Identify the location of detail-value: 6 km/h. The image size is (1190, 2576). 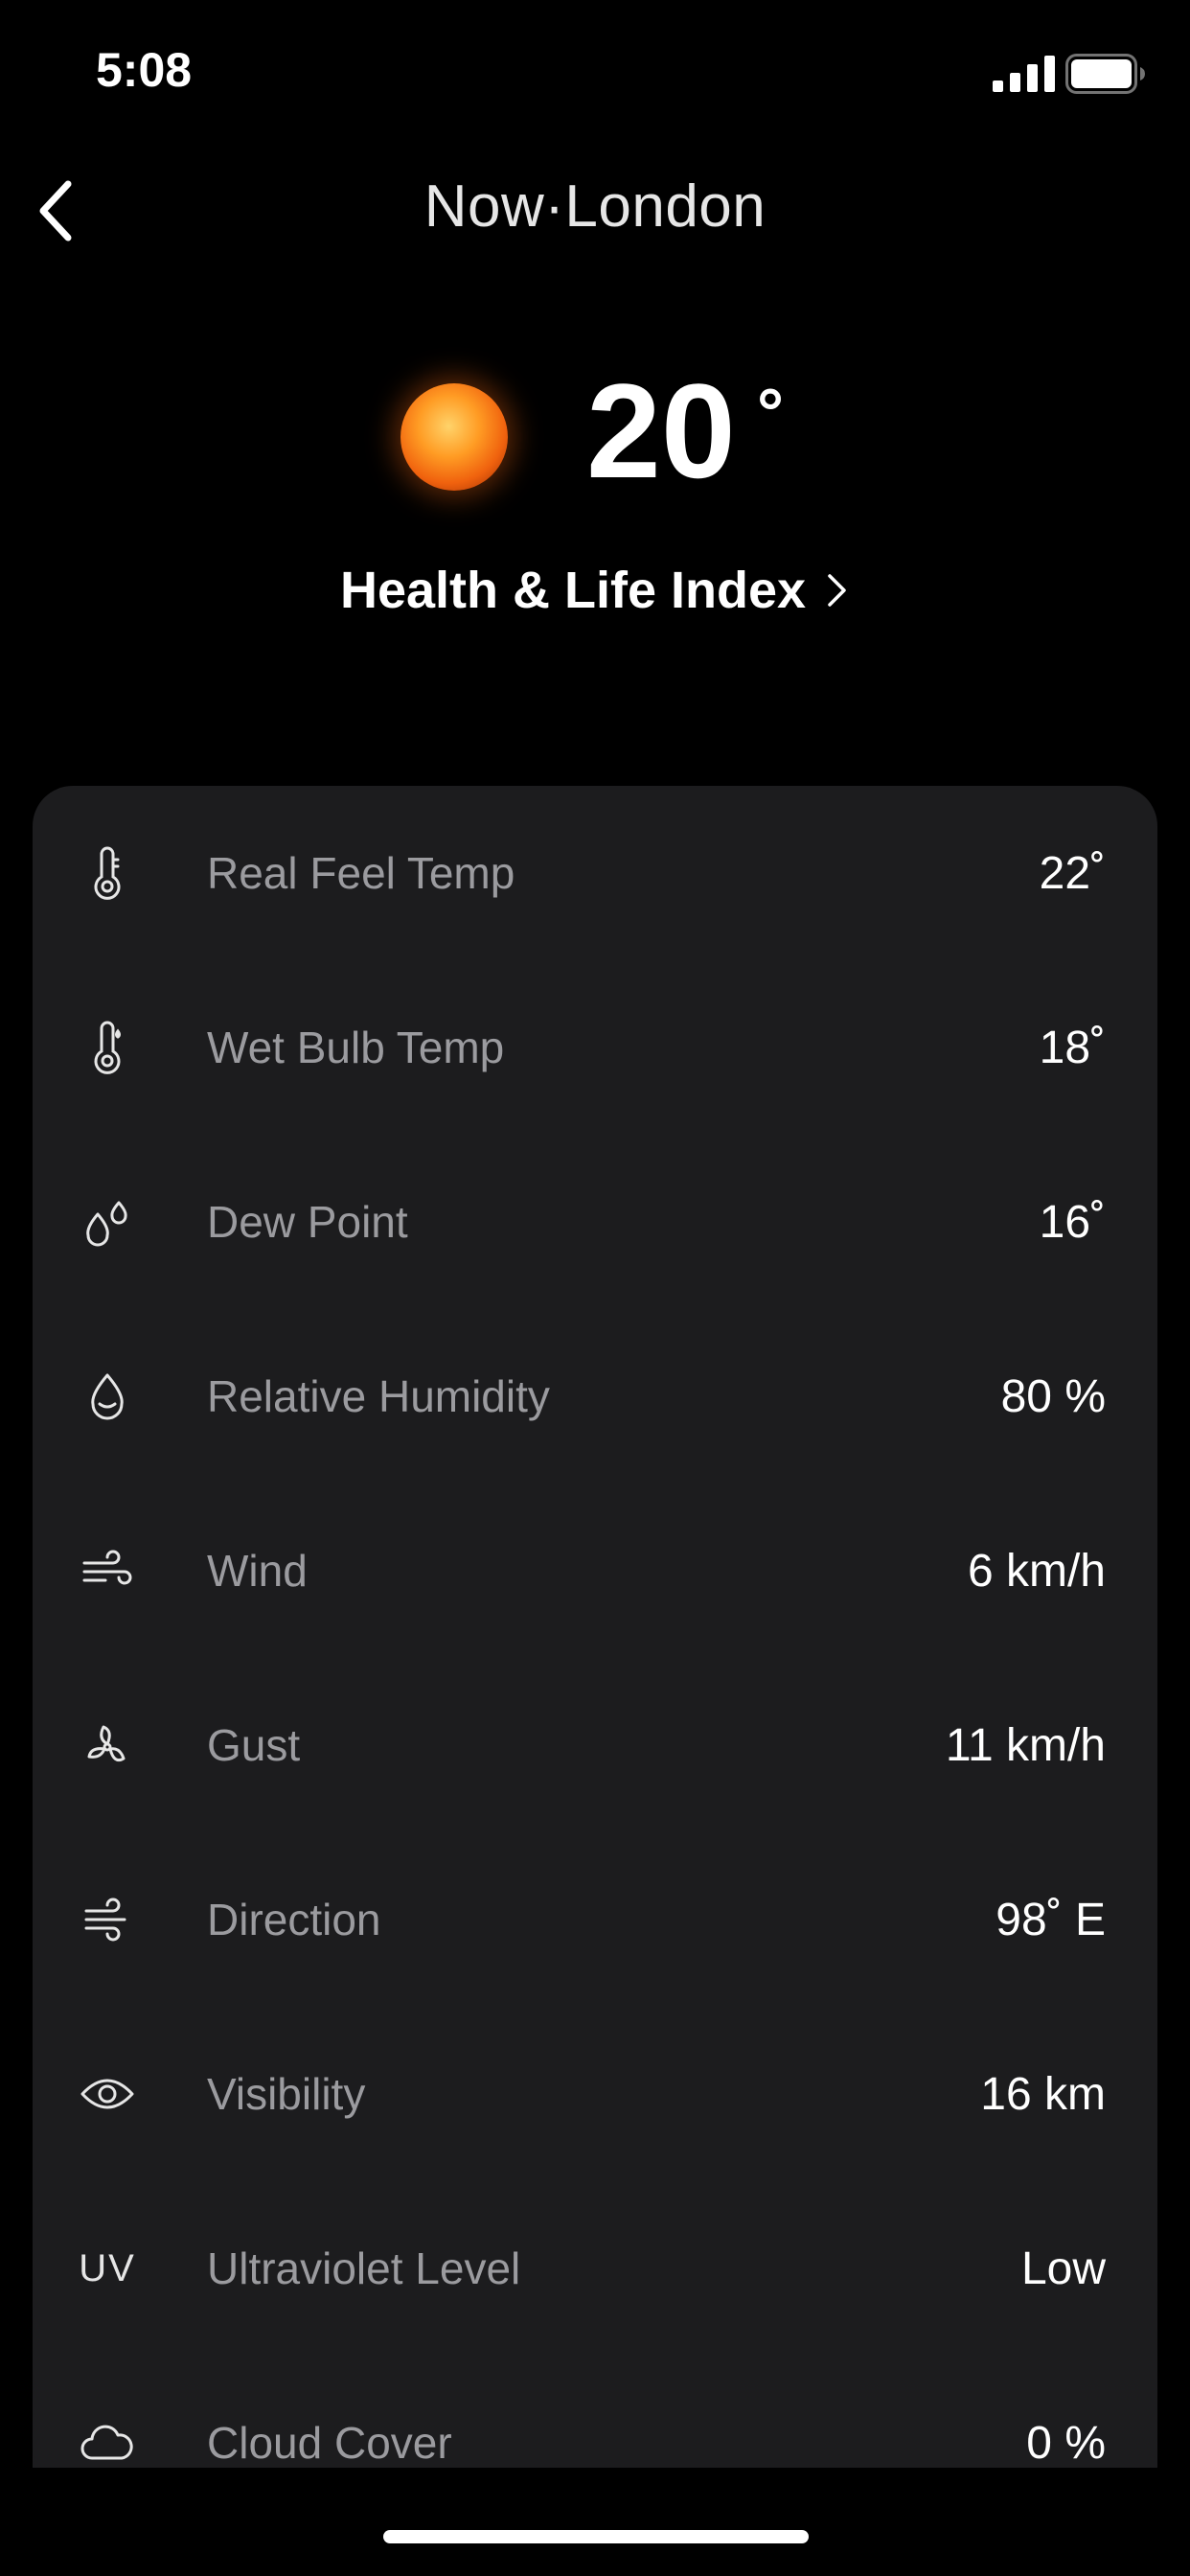
(1037, 1571).